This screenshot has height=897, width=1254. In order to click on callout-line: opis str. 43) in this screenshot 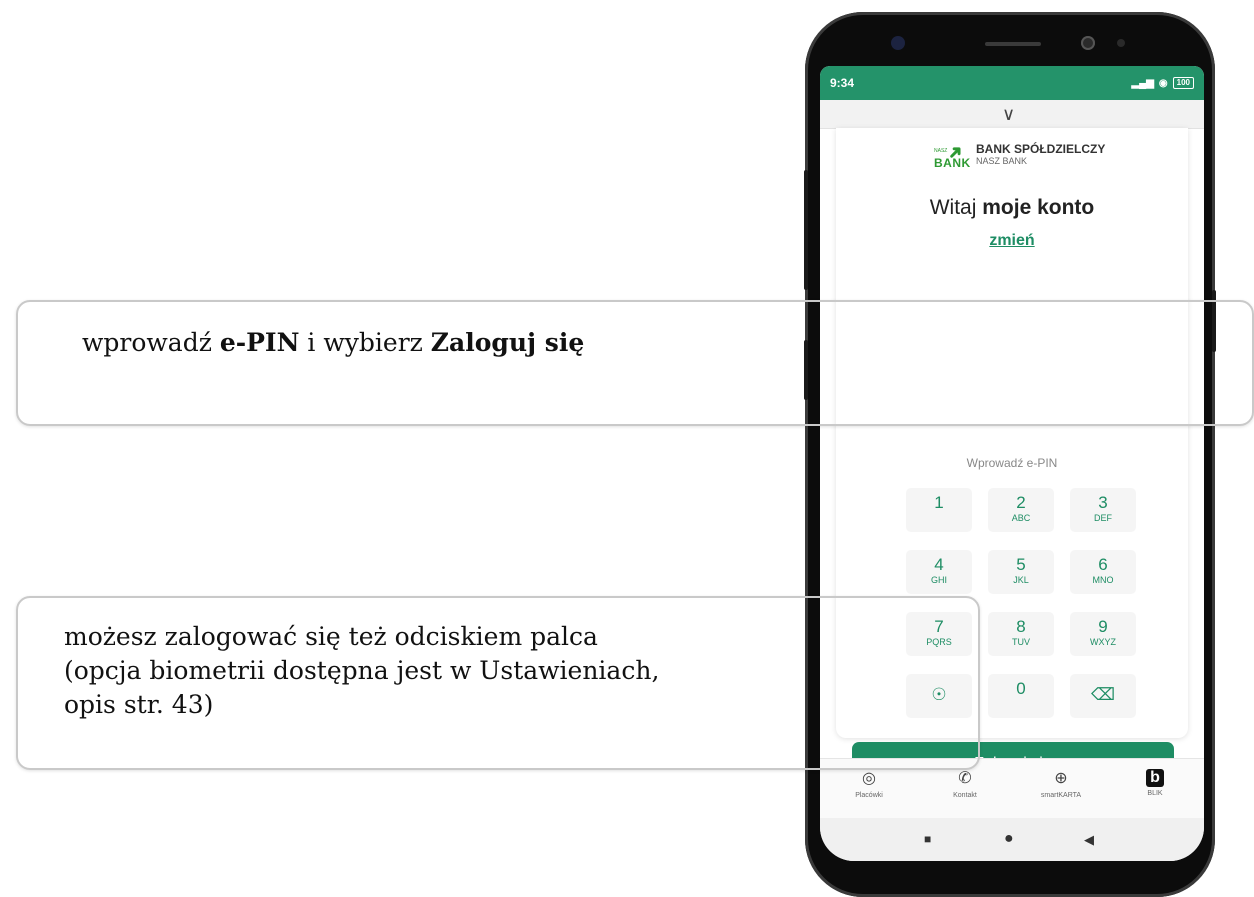, I will do `click(139, 704)`.